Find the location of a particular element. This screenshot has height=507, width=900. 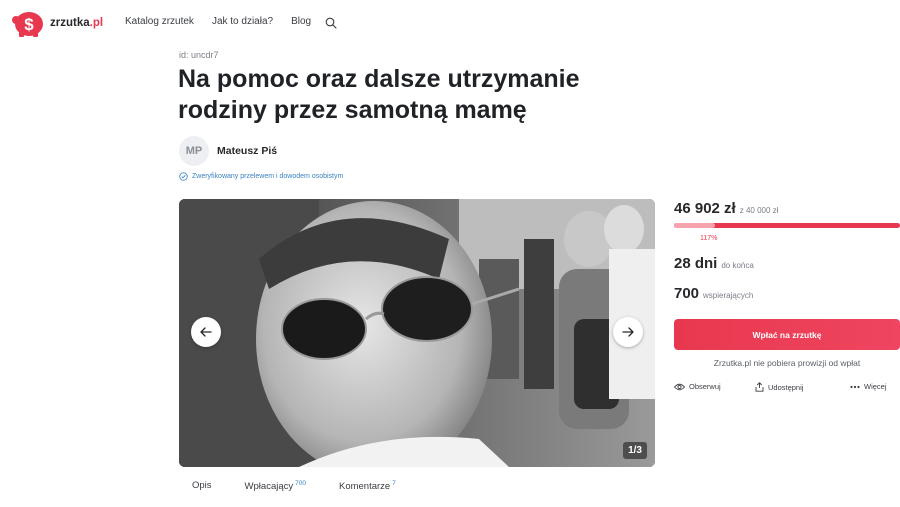

progress-bar is located at coordinates (787, 225).